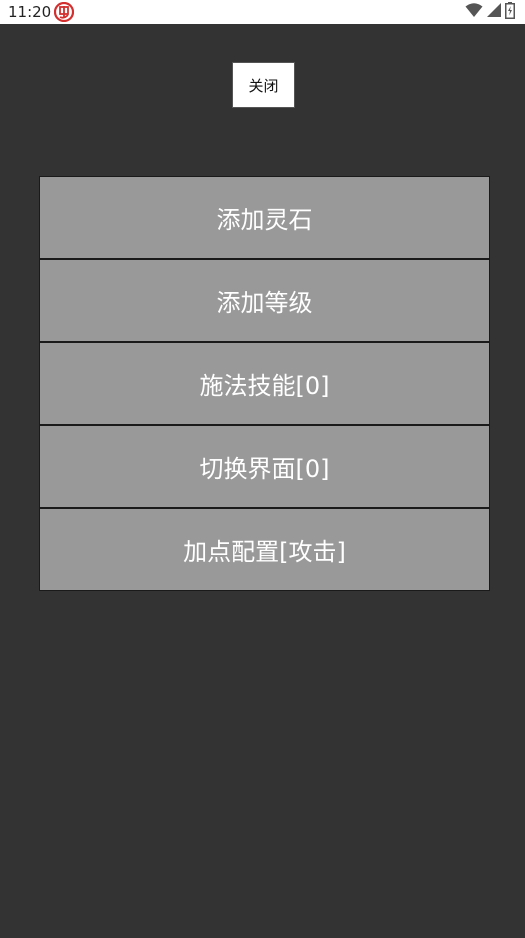  I want to click on add-spirit-stone-button: 添加灵石, so click(264, 217).